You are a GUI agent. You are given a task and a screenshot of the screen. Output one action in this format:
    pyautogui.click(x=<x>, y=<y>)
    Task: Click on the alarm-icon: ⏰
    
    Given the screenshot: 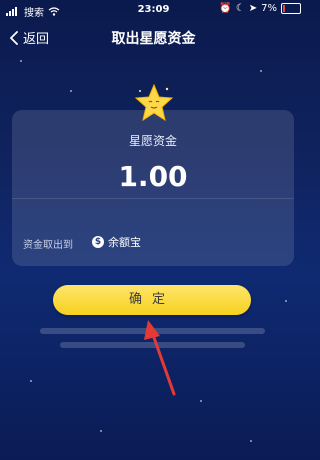 What is the action you would take?
    pyautogui.click(x=225, y=8)
    